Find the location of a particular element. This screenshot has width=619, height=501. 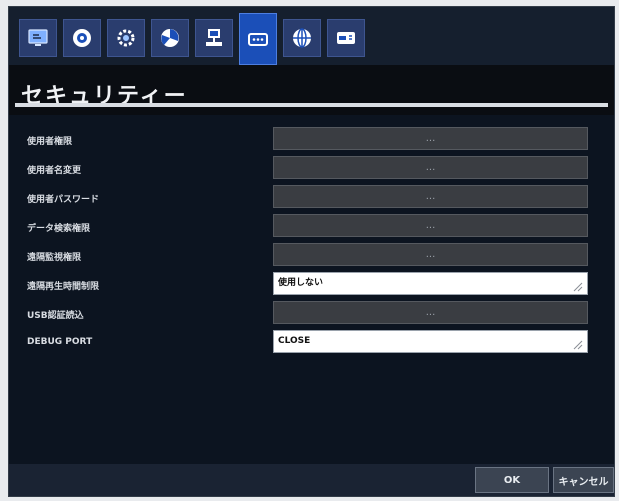

tab-record is located at coordinates (82, 38).